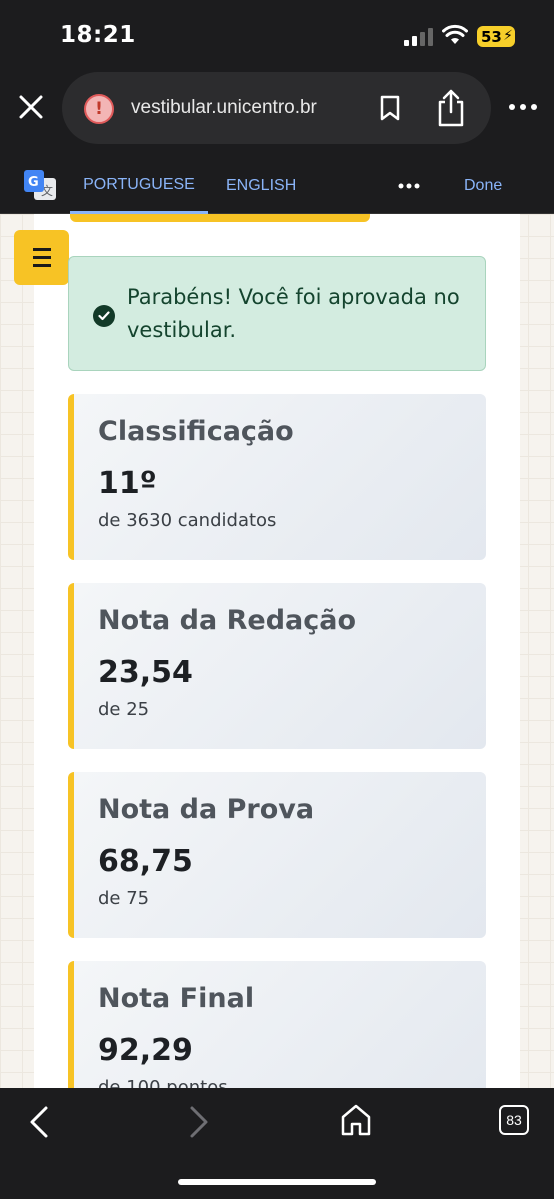 This screenshot has height=1199, width=554. I want to click on forward-icon, so click(198, 1122).